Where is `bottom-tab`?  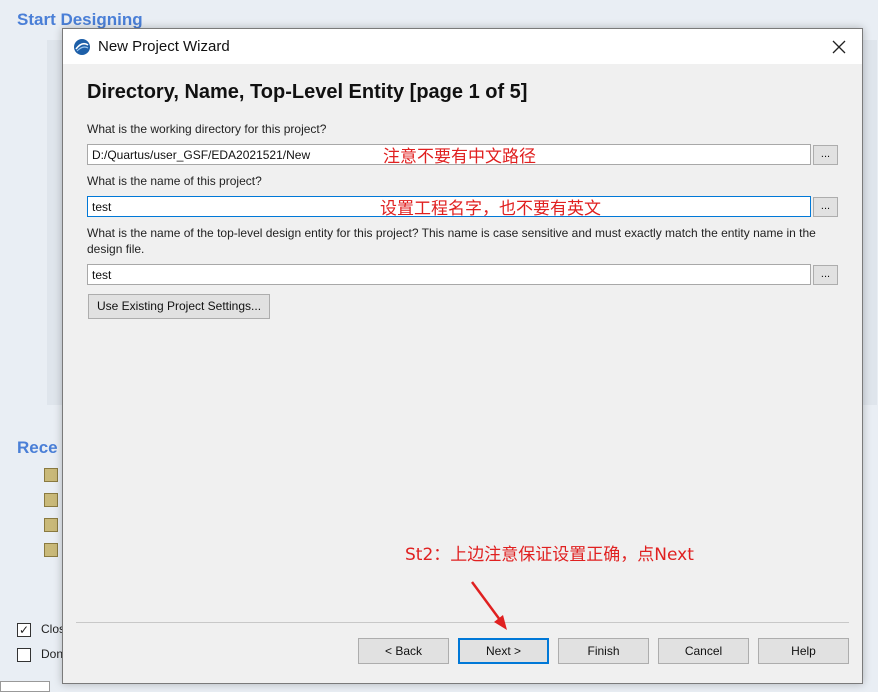
bottom-tab is located at coordinates (25, 686).